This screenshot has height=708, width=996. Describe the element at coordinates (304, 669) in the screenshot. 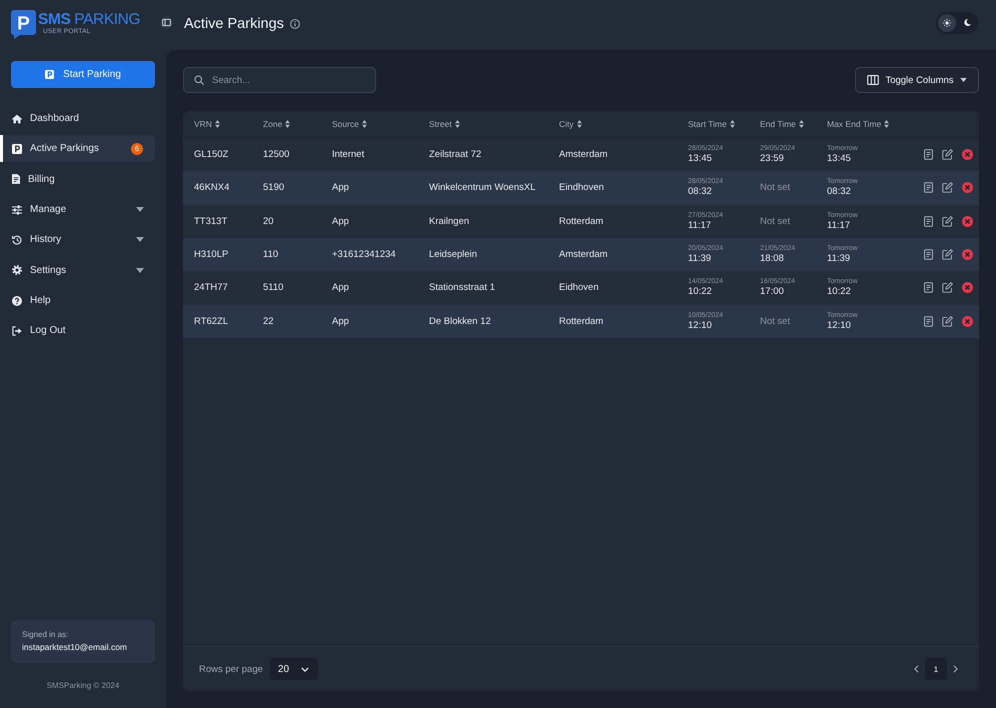

I see `chevron-down-icon` at that location.